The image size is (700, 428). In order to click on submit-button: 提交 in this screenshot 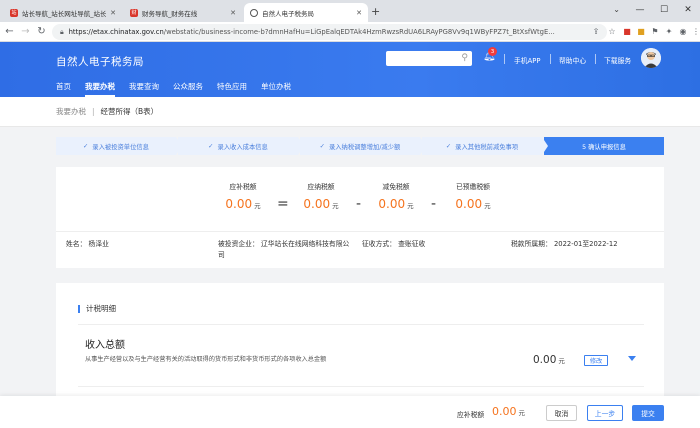, I will do `click(648, 413)`.